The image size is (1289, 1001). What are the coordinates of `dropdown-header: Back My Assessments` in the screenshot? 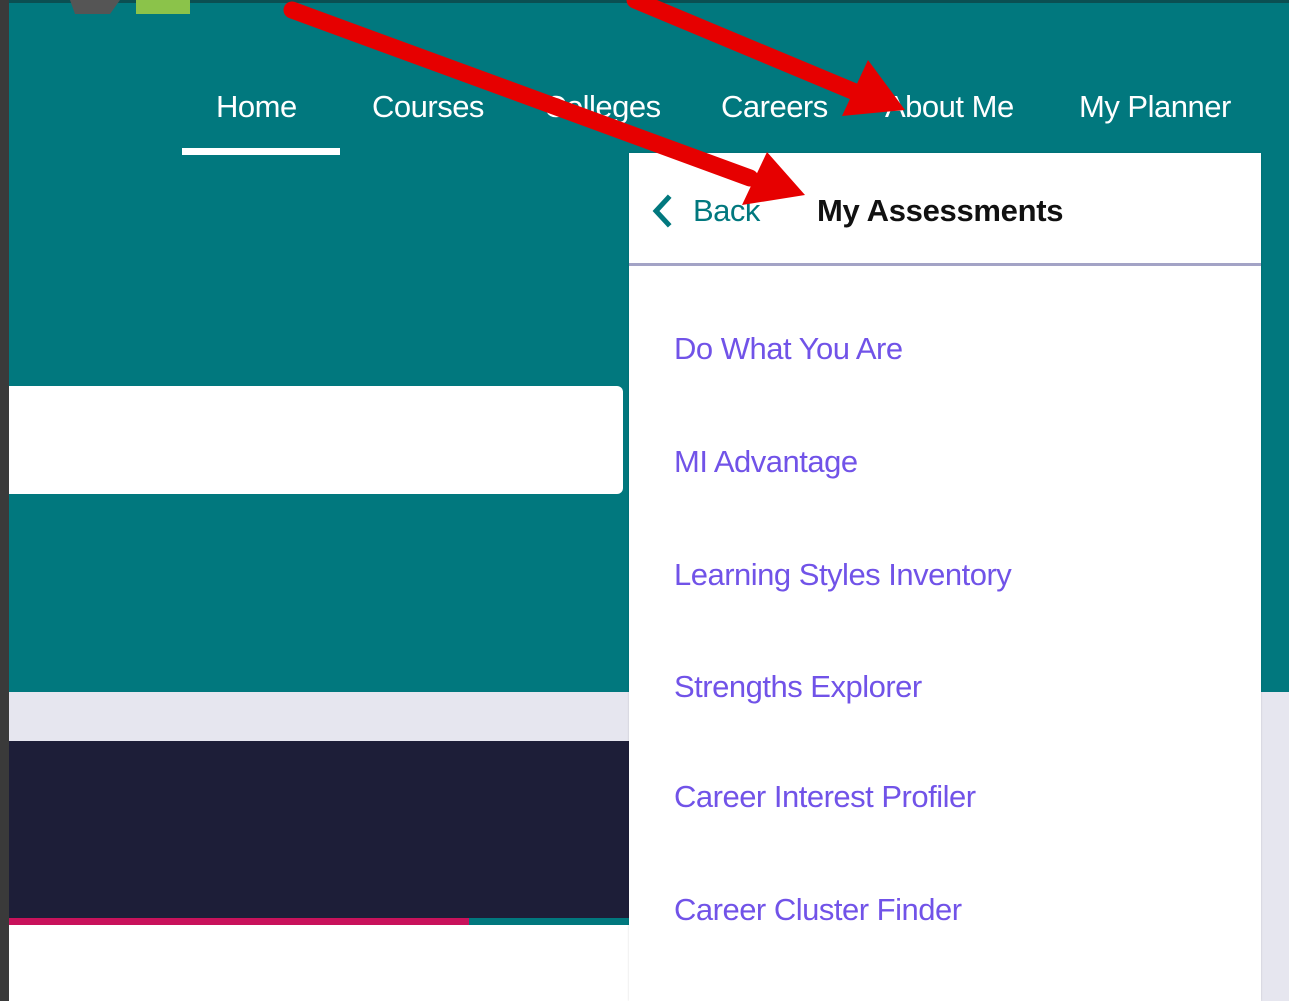 It's located at (945, 209).